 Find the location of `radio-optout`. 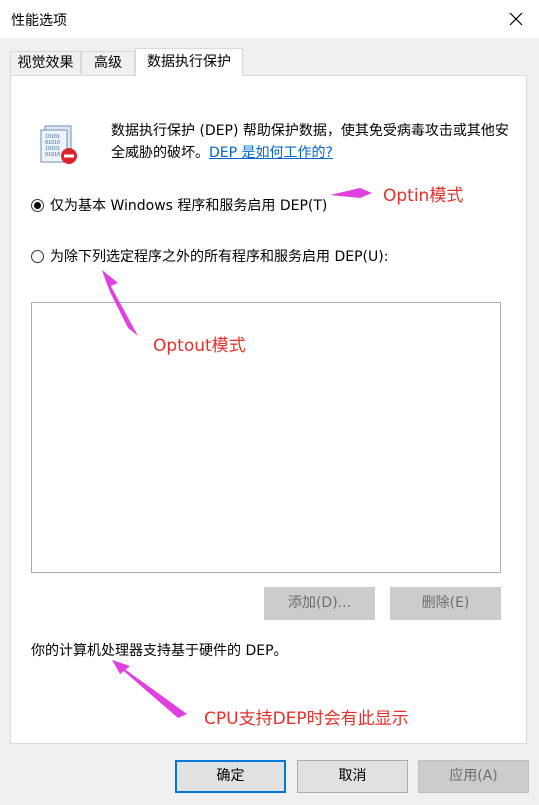

radio-optout is located at coordinates (37, 256).